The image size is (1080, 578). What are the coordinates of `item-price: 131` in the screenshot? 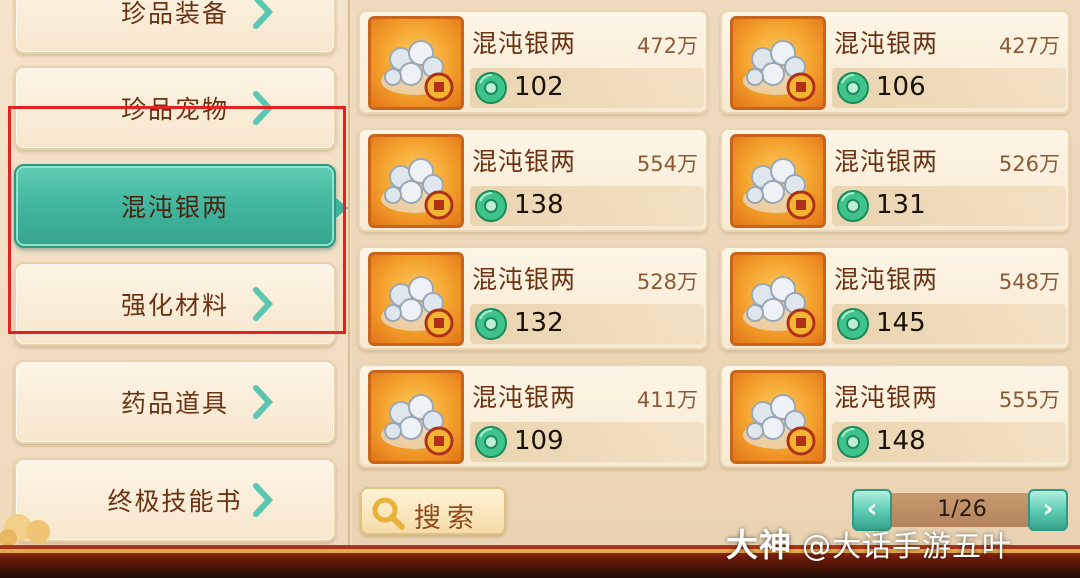 It's located at (901, 205).